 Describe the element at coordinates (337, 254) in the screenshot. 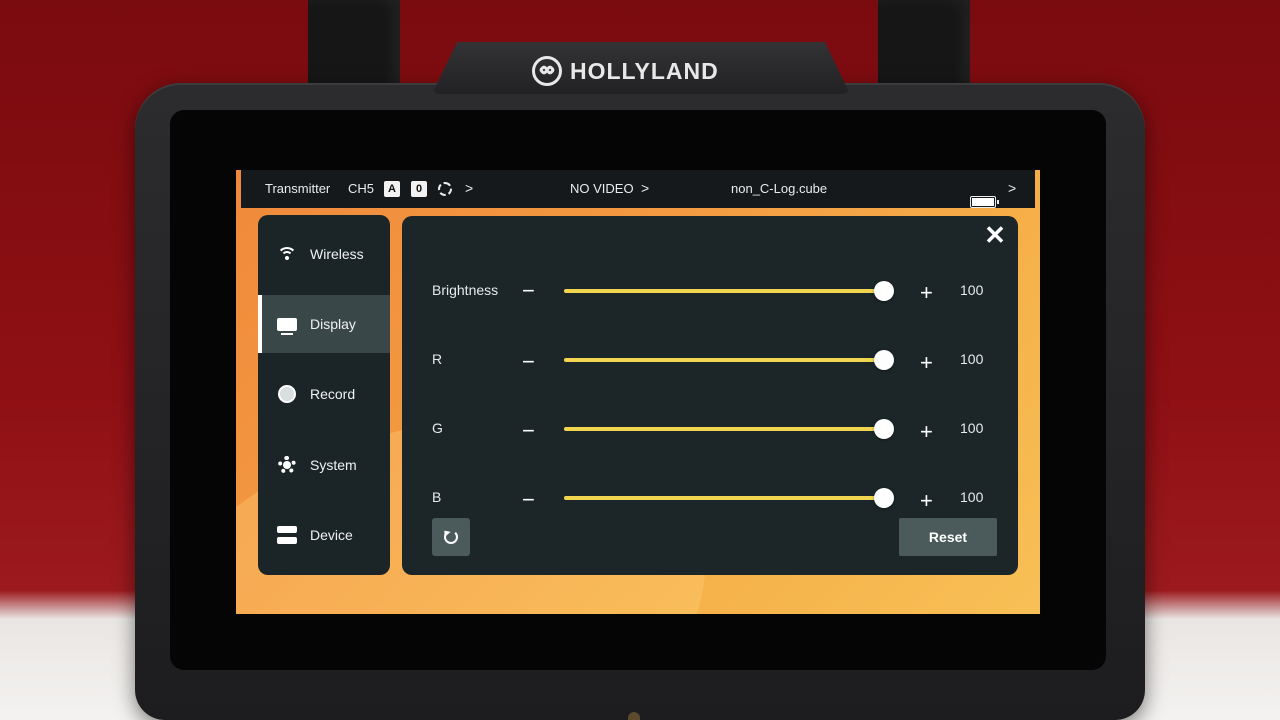

I see `sidebar-item-label: Wireless` at that location.